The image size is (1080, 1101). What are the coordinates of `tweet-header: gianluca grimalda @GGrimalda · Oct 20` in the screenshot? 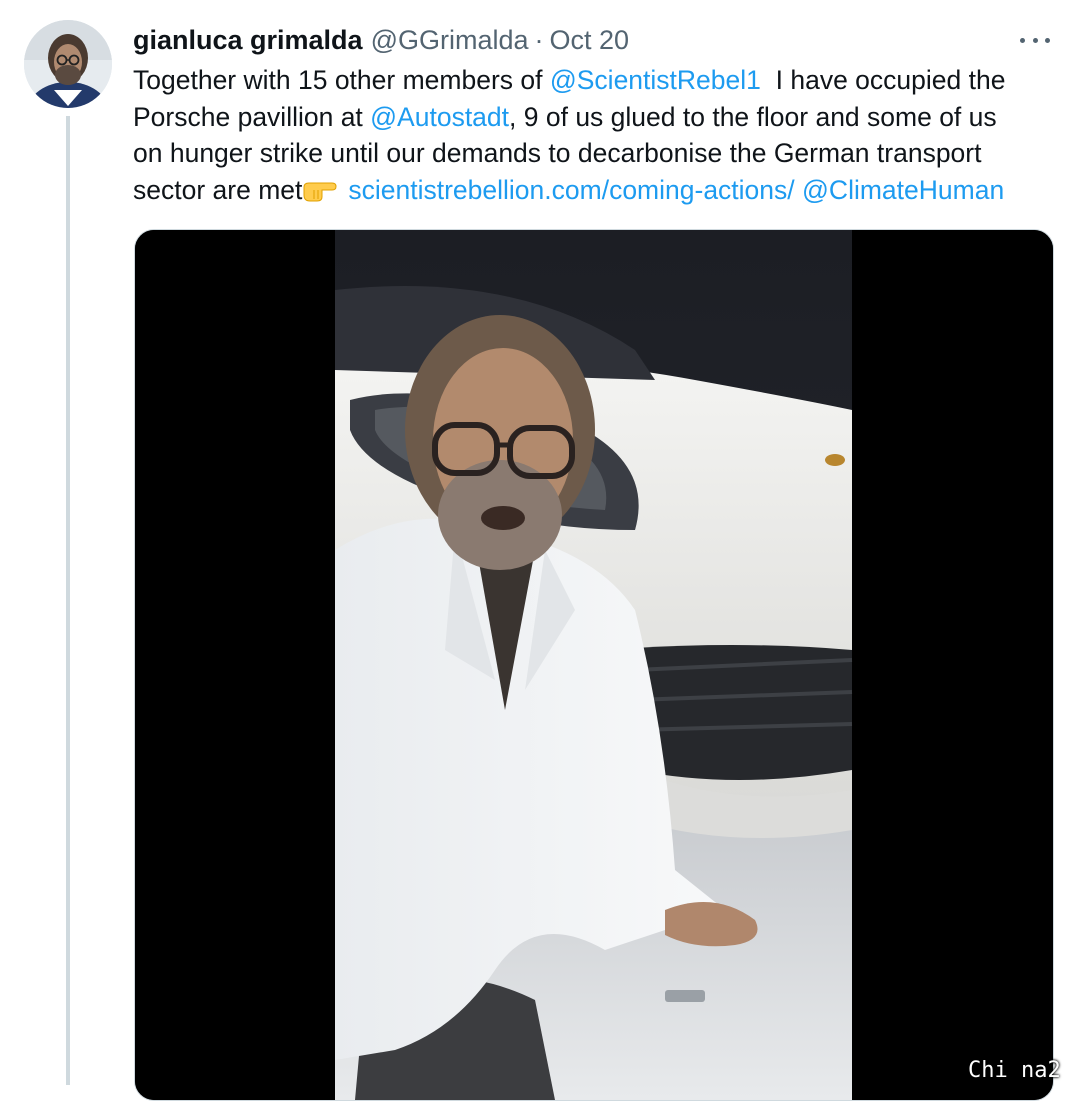 It's located at (381, 40).